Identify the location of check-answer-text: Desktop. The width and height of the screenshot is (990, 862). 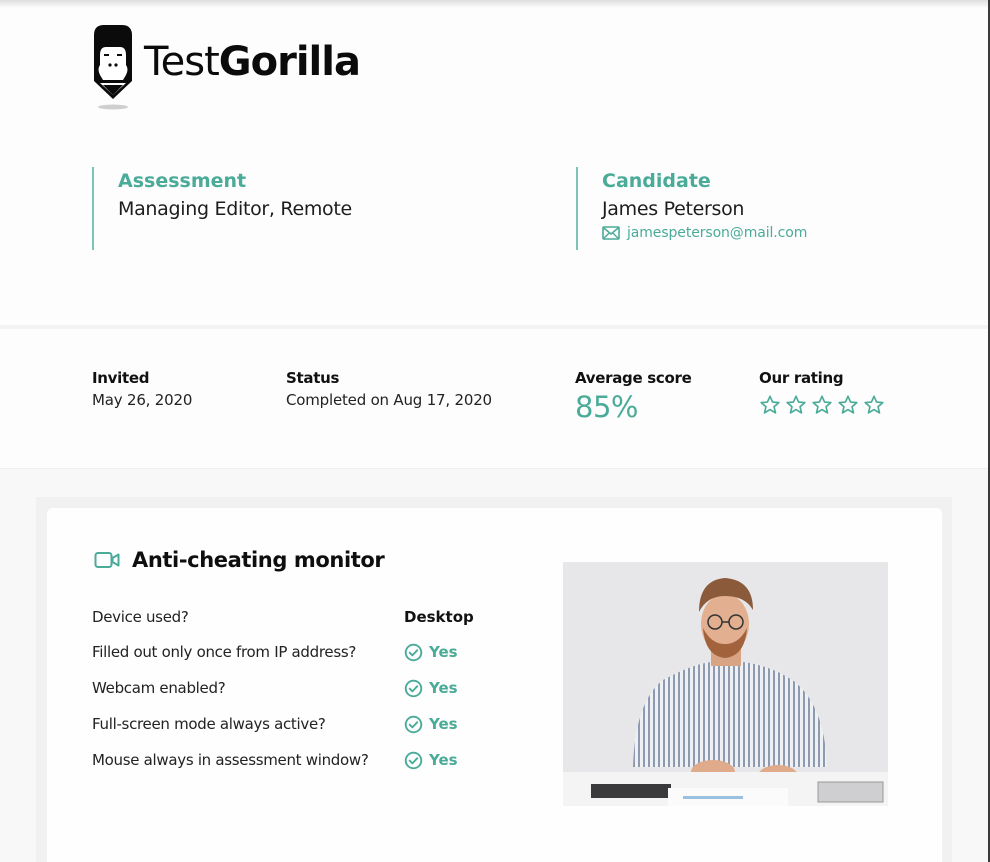
(439, 617).